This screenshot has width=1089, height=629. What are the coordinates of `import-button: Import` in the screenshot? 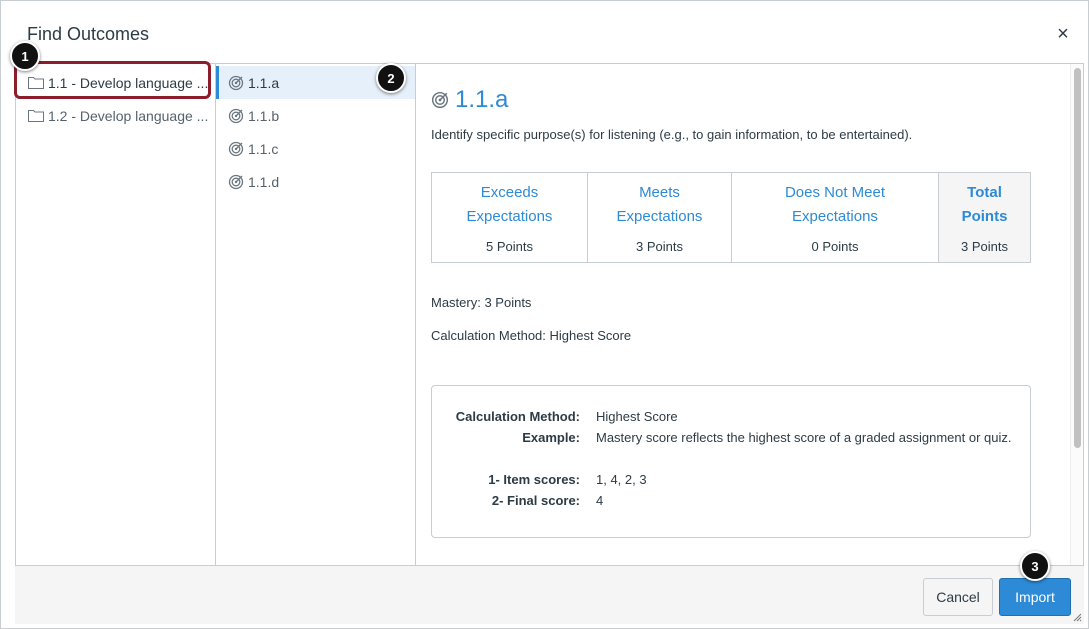 It's located at (1035, 597).